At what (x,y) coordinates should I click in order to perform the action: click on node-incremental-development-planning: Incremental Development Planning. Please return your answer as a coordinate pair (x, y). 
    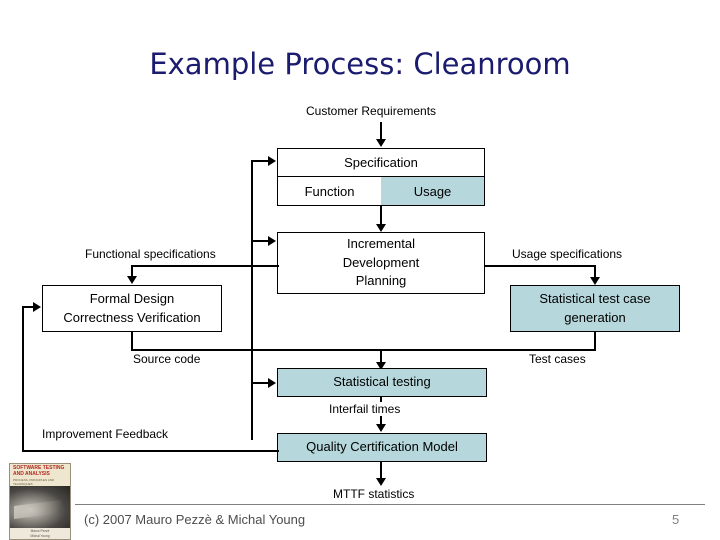
    Looking at the image, I should click on (381, 263).